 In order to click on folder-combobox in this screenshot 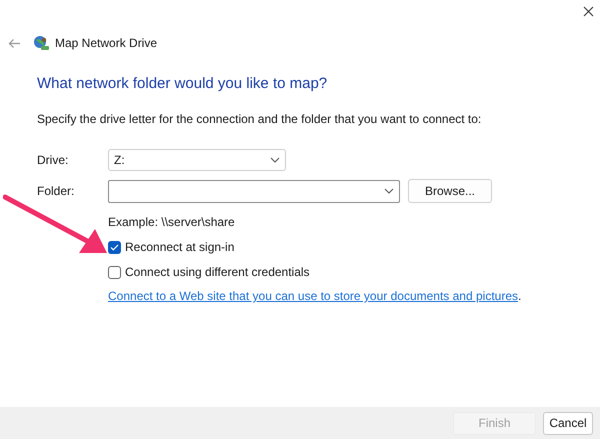, I will do `click(254, 191)`.